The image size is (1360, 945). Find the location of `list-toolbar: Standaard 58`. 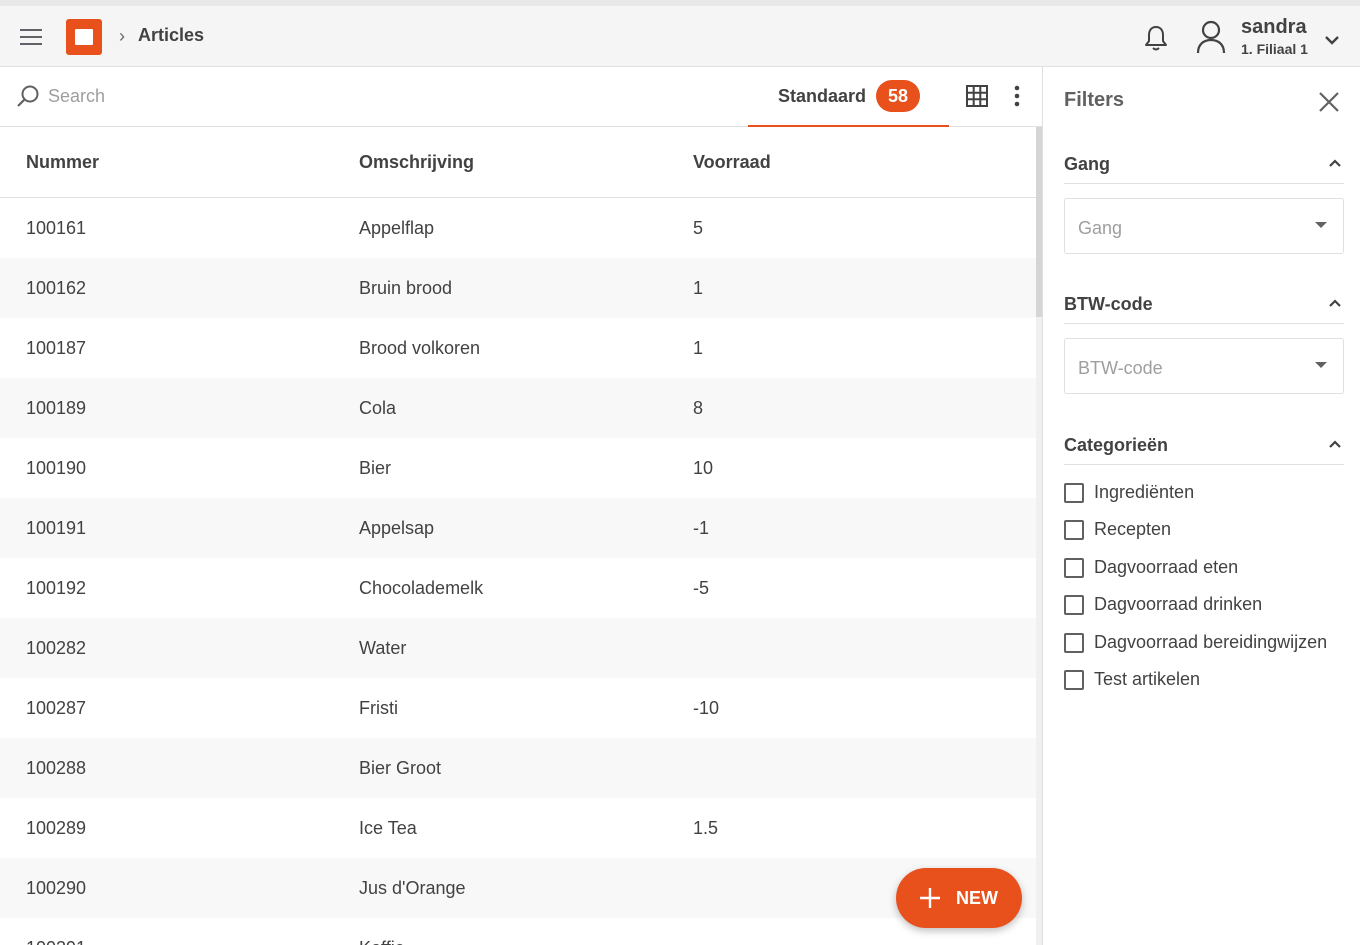

list-toolbar: Standaard 58 is located at coordinates (521, 97).